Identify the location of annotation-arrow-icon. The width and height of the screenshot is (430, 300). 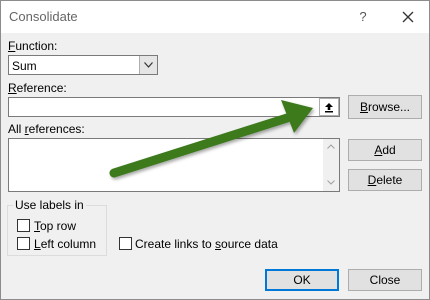
(211, 139).